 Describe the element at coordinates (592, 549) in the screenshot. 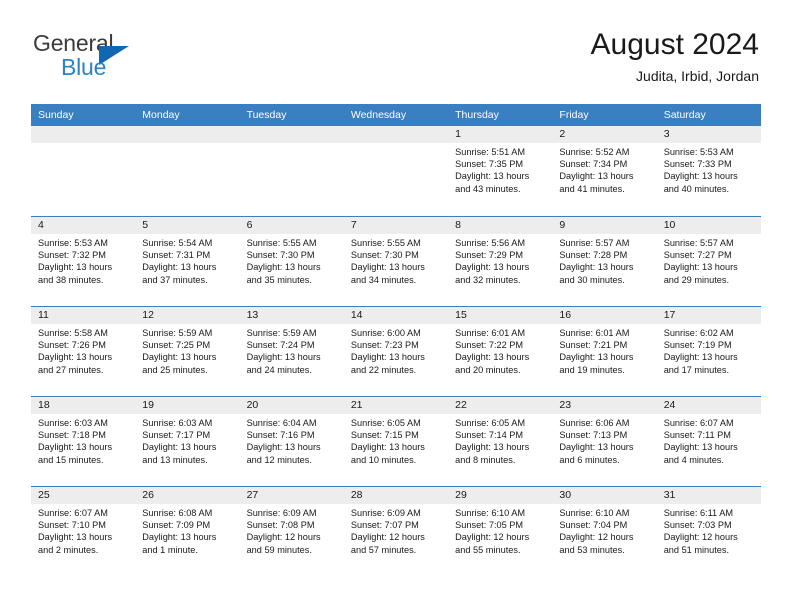

I see `daylight-text-line2: and 53 minutes.` at that location.